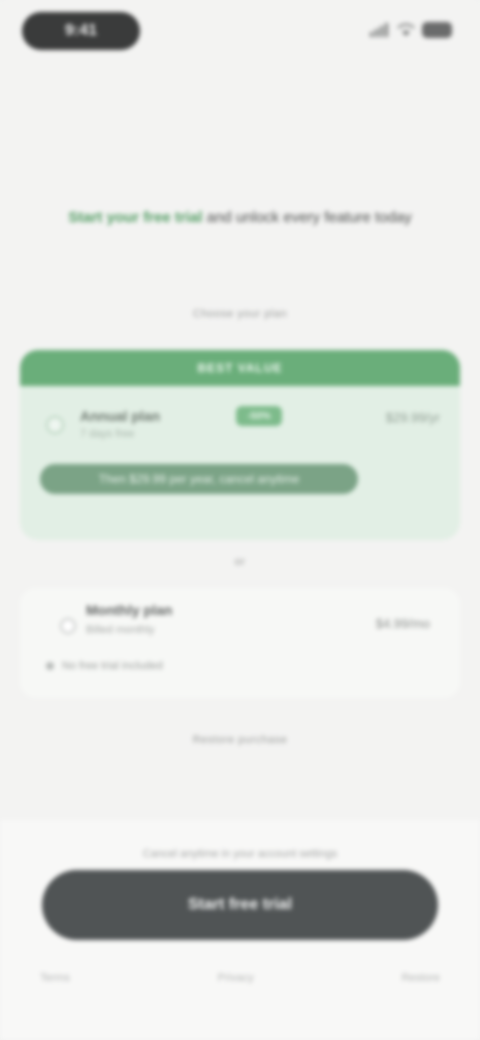  Describe the element at coordinates (199, 479) in the screenshot. I see `plan-note: Then $29.99 per year, cancel anytime` at that location.